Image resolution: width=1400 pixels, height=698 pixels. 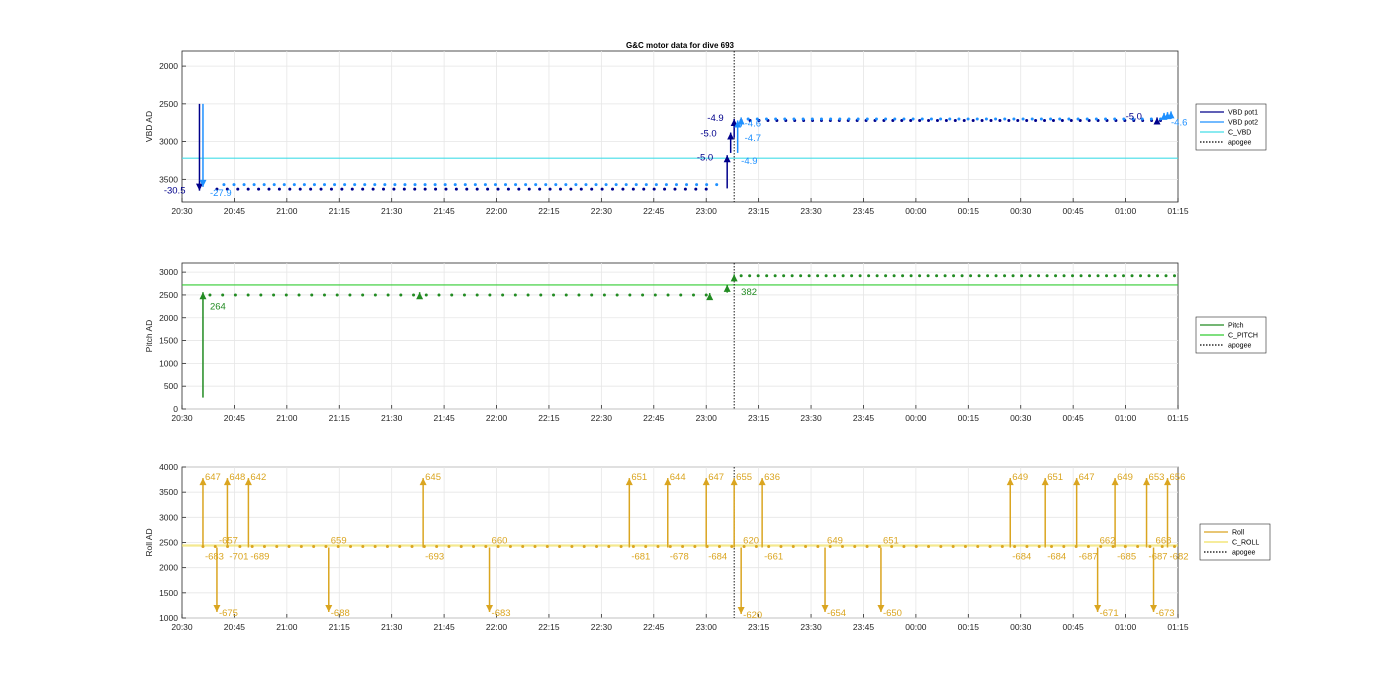 What do you see at coordinates (1236, 326) in the screenshot?
I see `legend-entry: Pitch` at bounding box center [1236, 326].